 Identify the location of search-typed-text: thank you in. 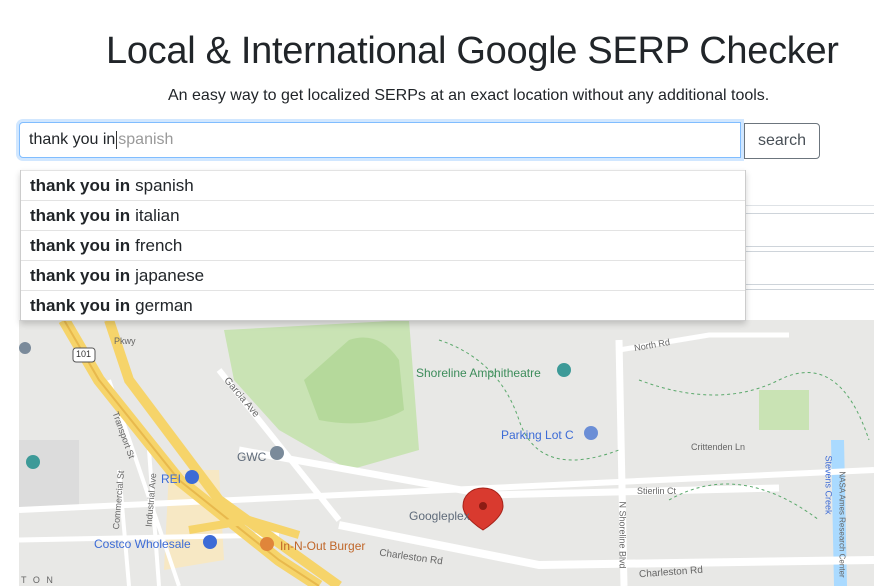
(72, 139).